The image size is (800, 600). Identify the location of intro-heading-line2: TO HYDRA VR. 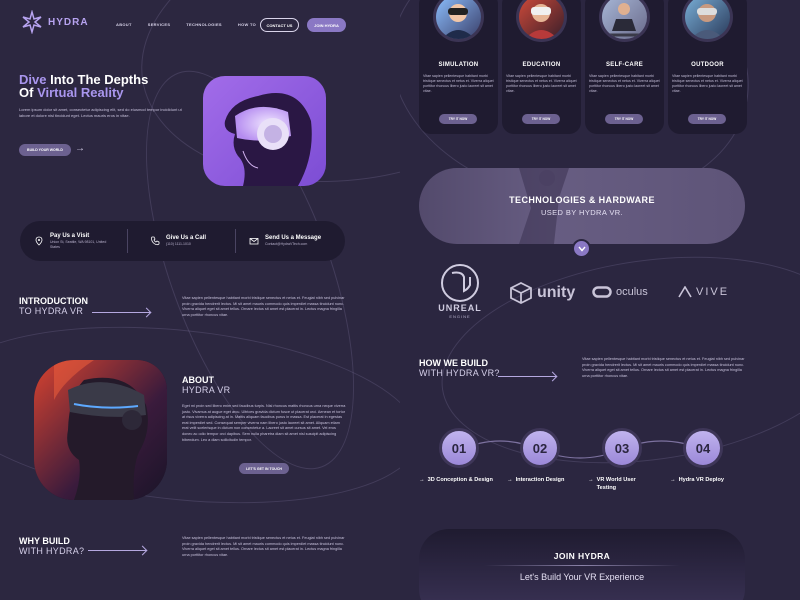
(51, 311).